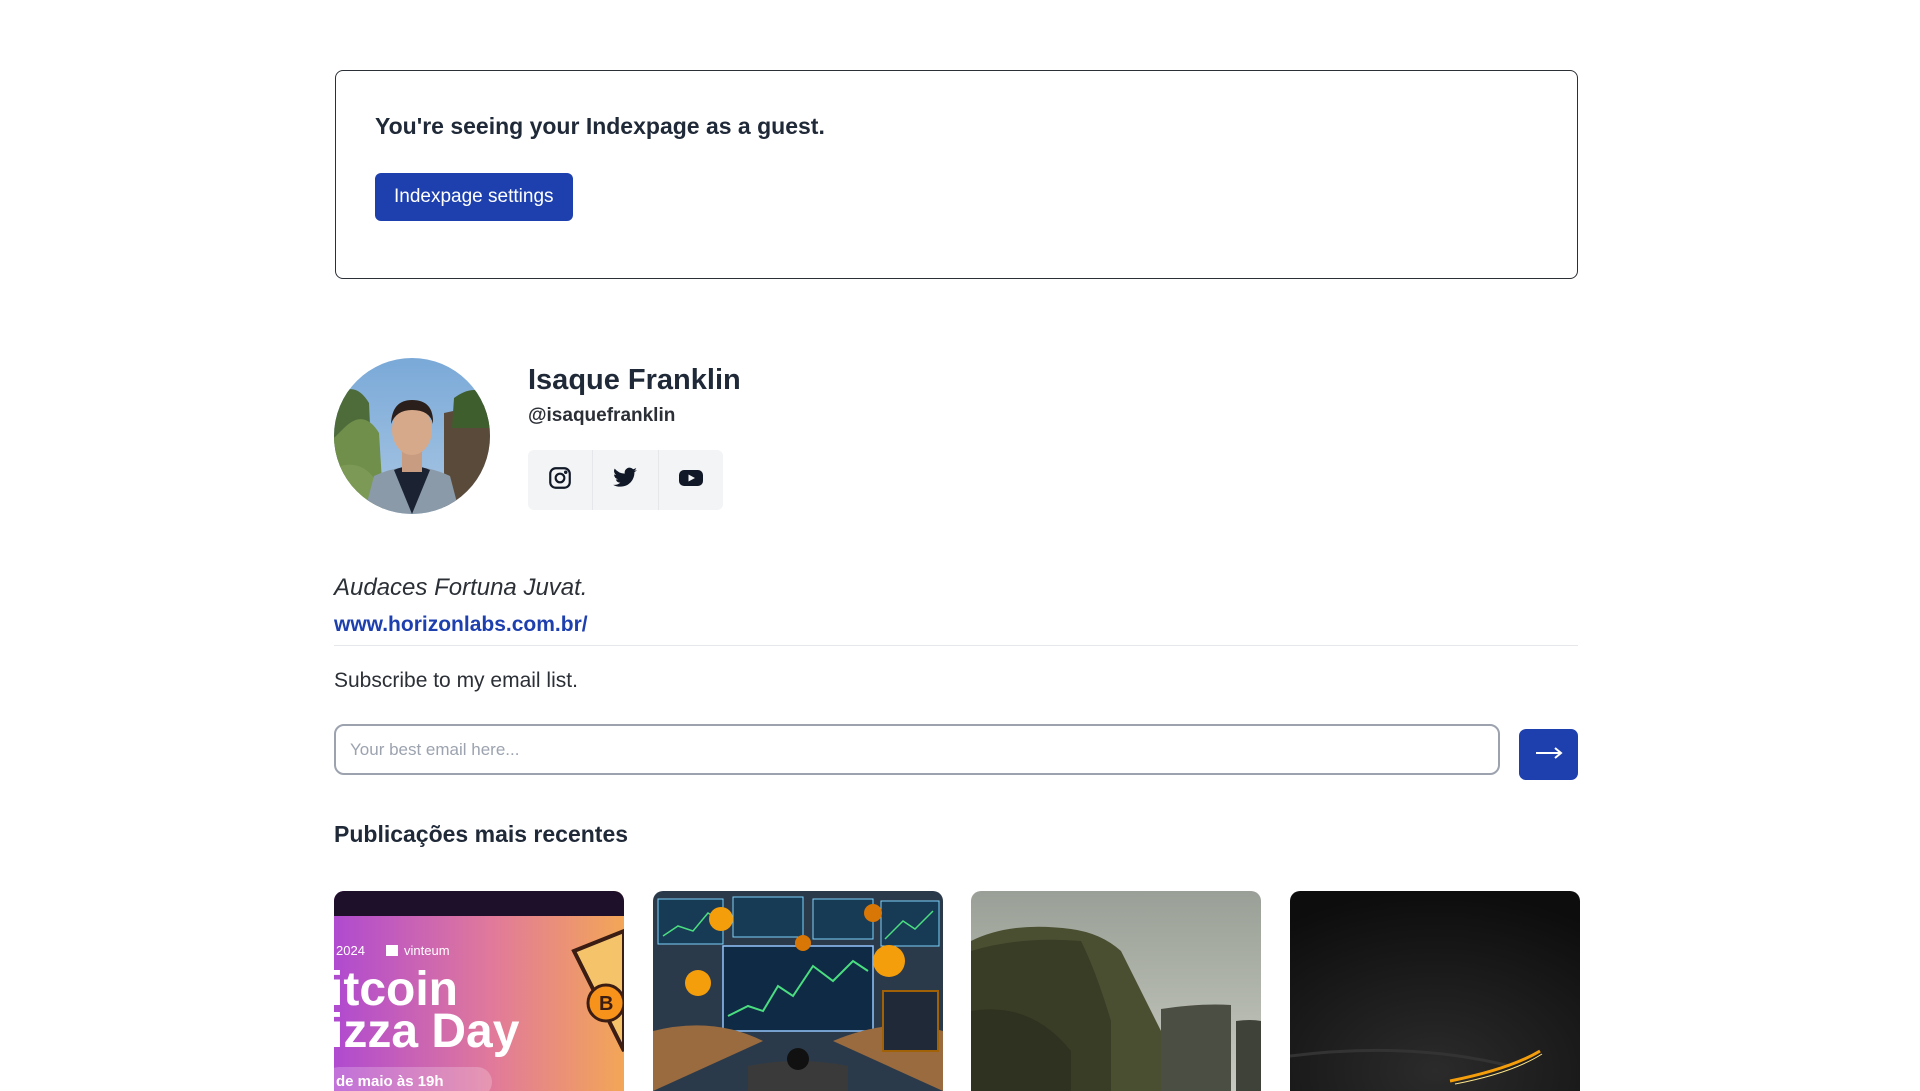  Describe the element at coordinates (461, 587) in the screenshot. I see `bio-quote: Audaces Fortuna Juvat.` at that location.